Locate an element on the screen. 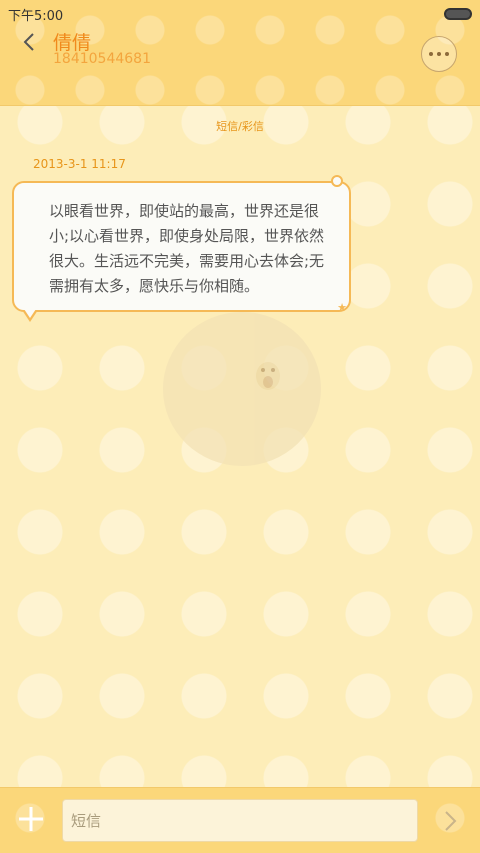  composer-bar is located at coordinates (240, 820).